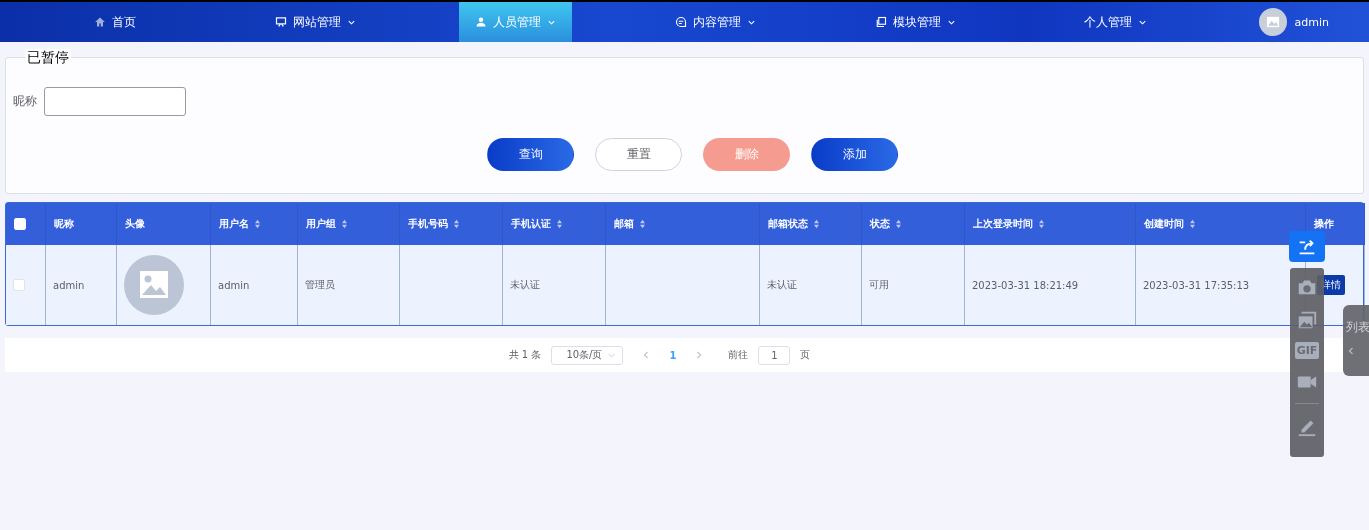  I want to click on action-button: 添加, so click(854, 154).